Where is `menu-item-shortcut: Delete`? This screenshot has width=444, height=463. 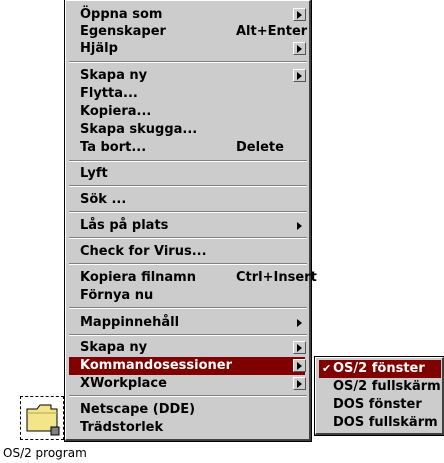 menu-item-shortcut: Delete is located at coordinates (260, 147).